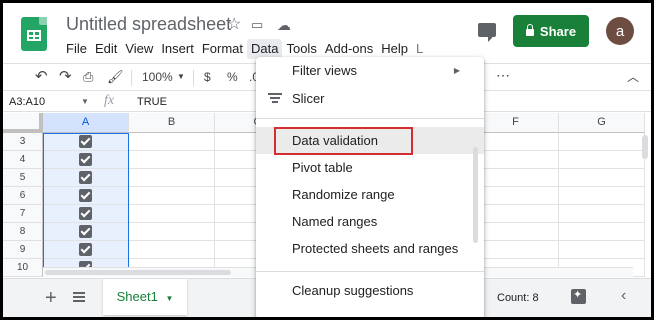 This screenshot has height=320, width=654. I want to click on zoom-caret-icon: ▼, so click(181, 77).